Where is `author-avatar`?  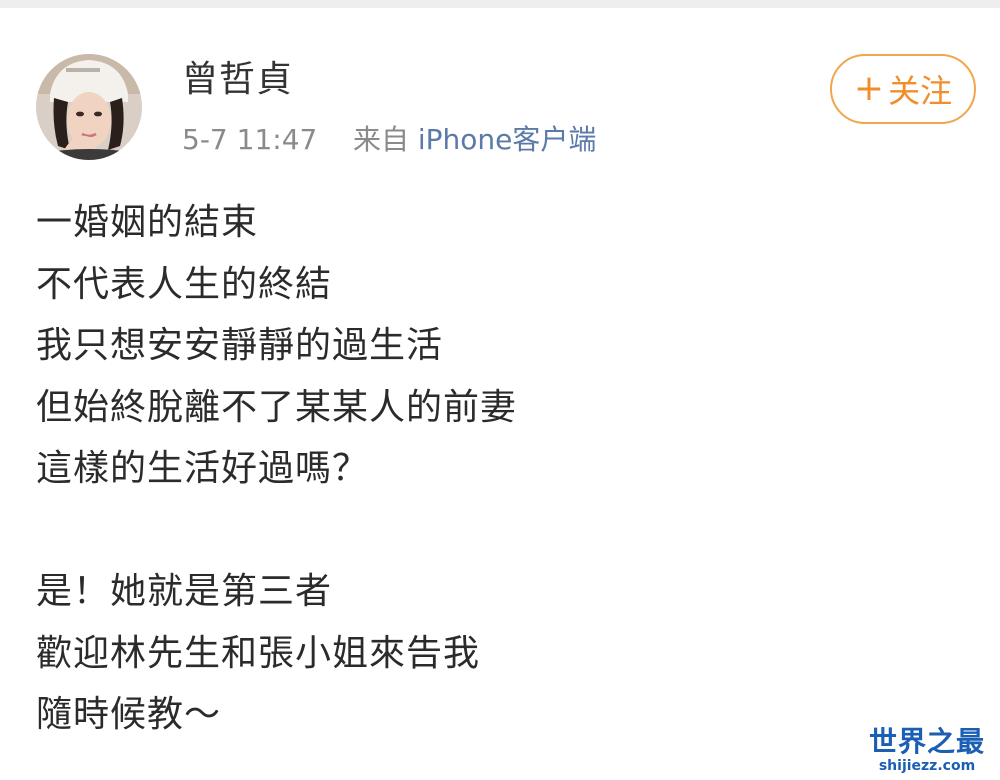 author-avatar is located at coordinates (89, 107).